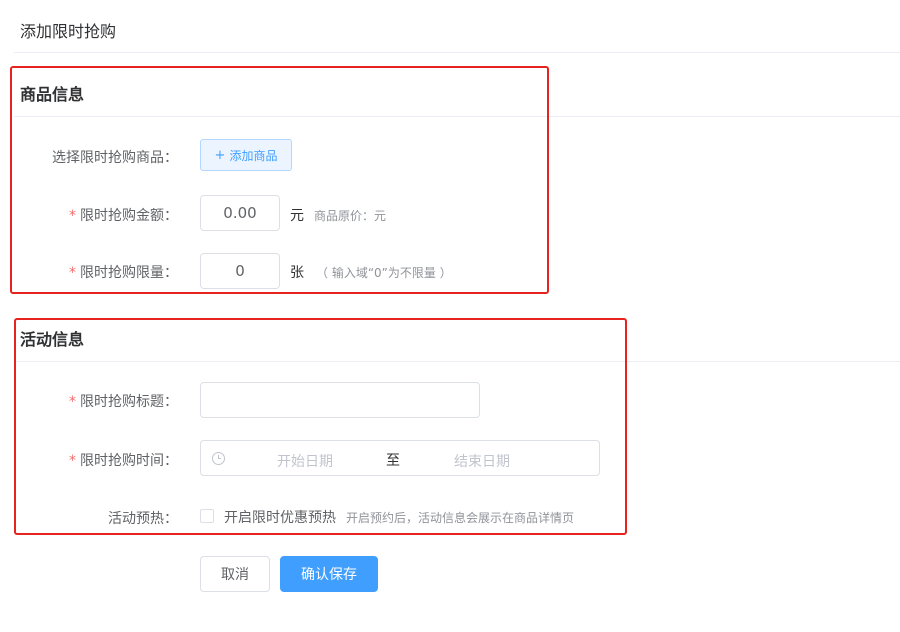 Image resolution: width=900 pixels, height=632 pixels. Describe the element at coordinates (329, 574) in the screenshot. I see `save-button: 确认保存` at that location.